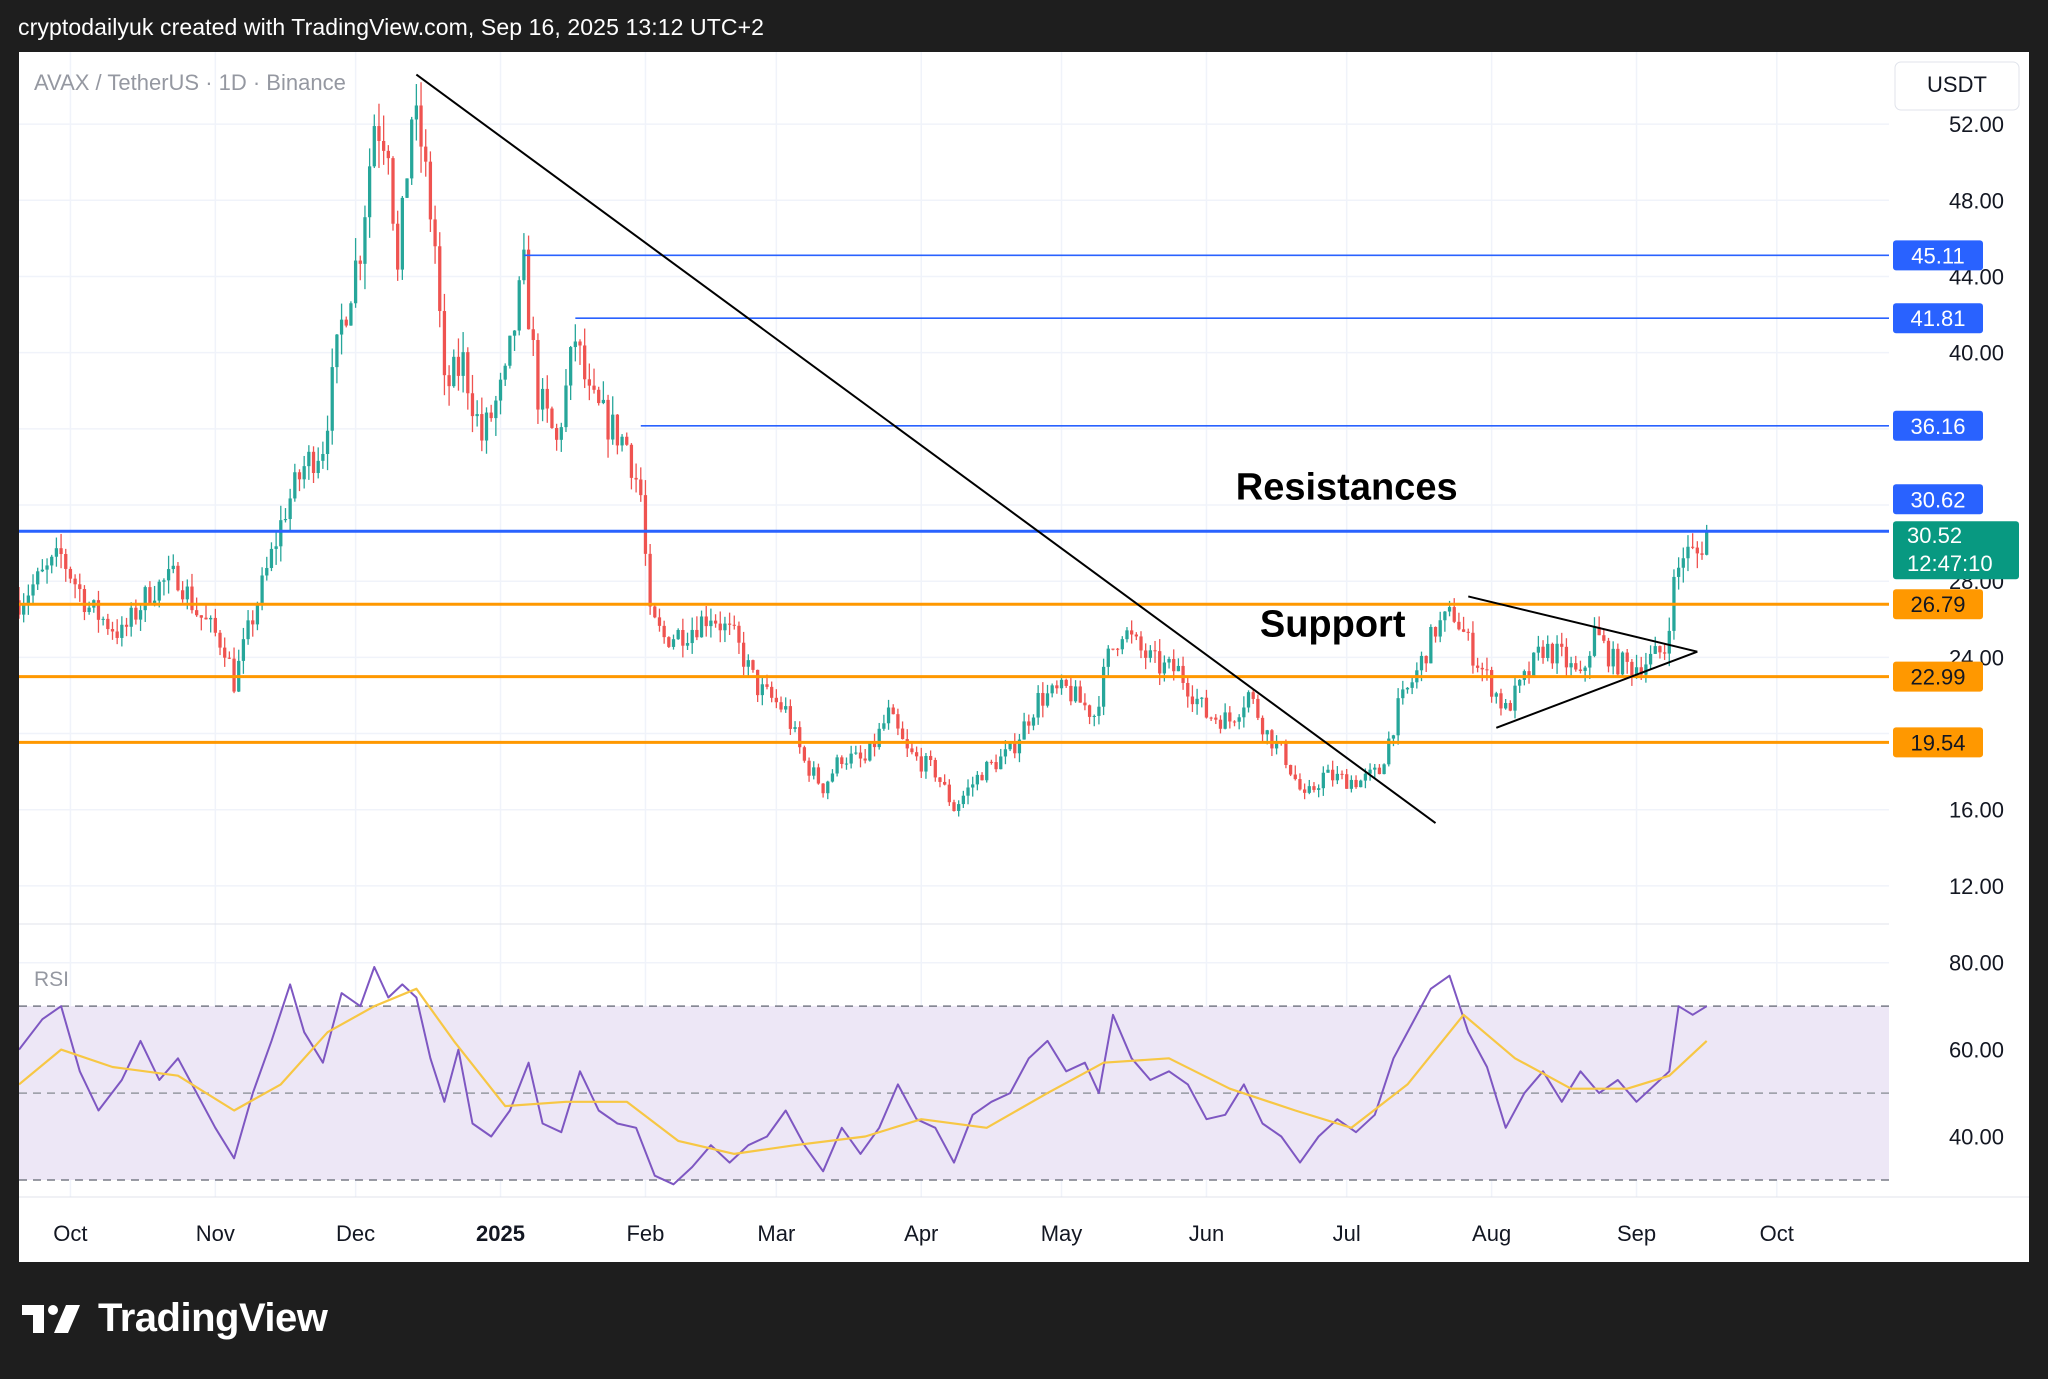  Describe the element at coordinates (1937, 255) in the screenshot. I see `level-badge-text: 45.11` at that location.